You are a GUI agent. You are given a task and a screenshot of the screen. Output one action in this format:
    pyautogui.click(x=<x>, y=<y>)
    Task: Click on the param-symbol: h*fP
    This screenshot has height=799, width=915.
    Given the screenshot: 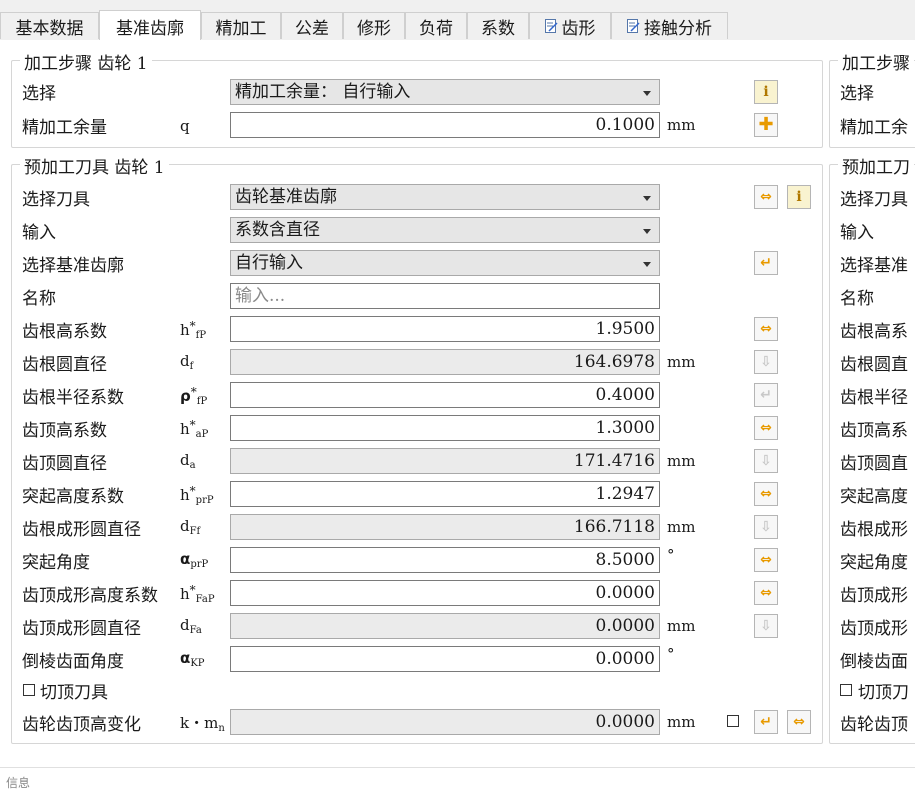 What is the action you would take?
    pyautogui.click(x=193, y=330)
    